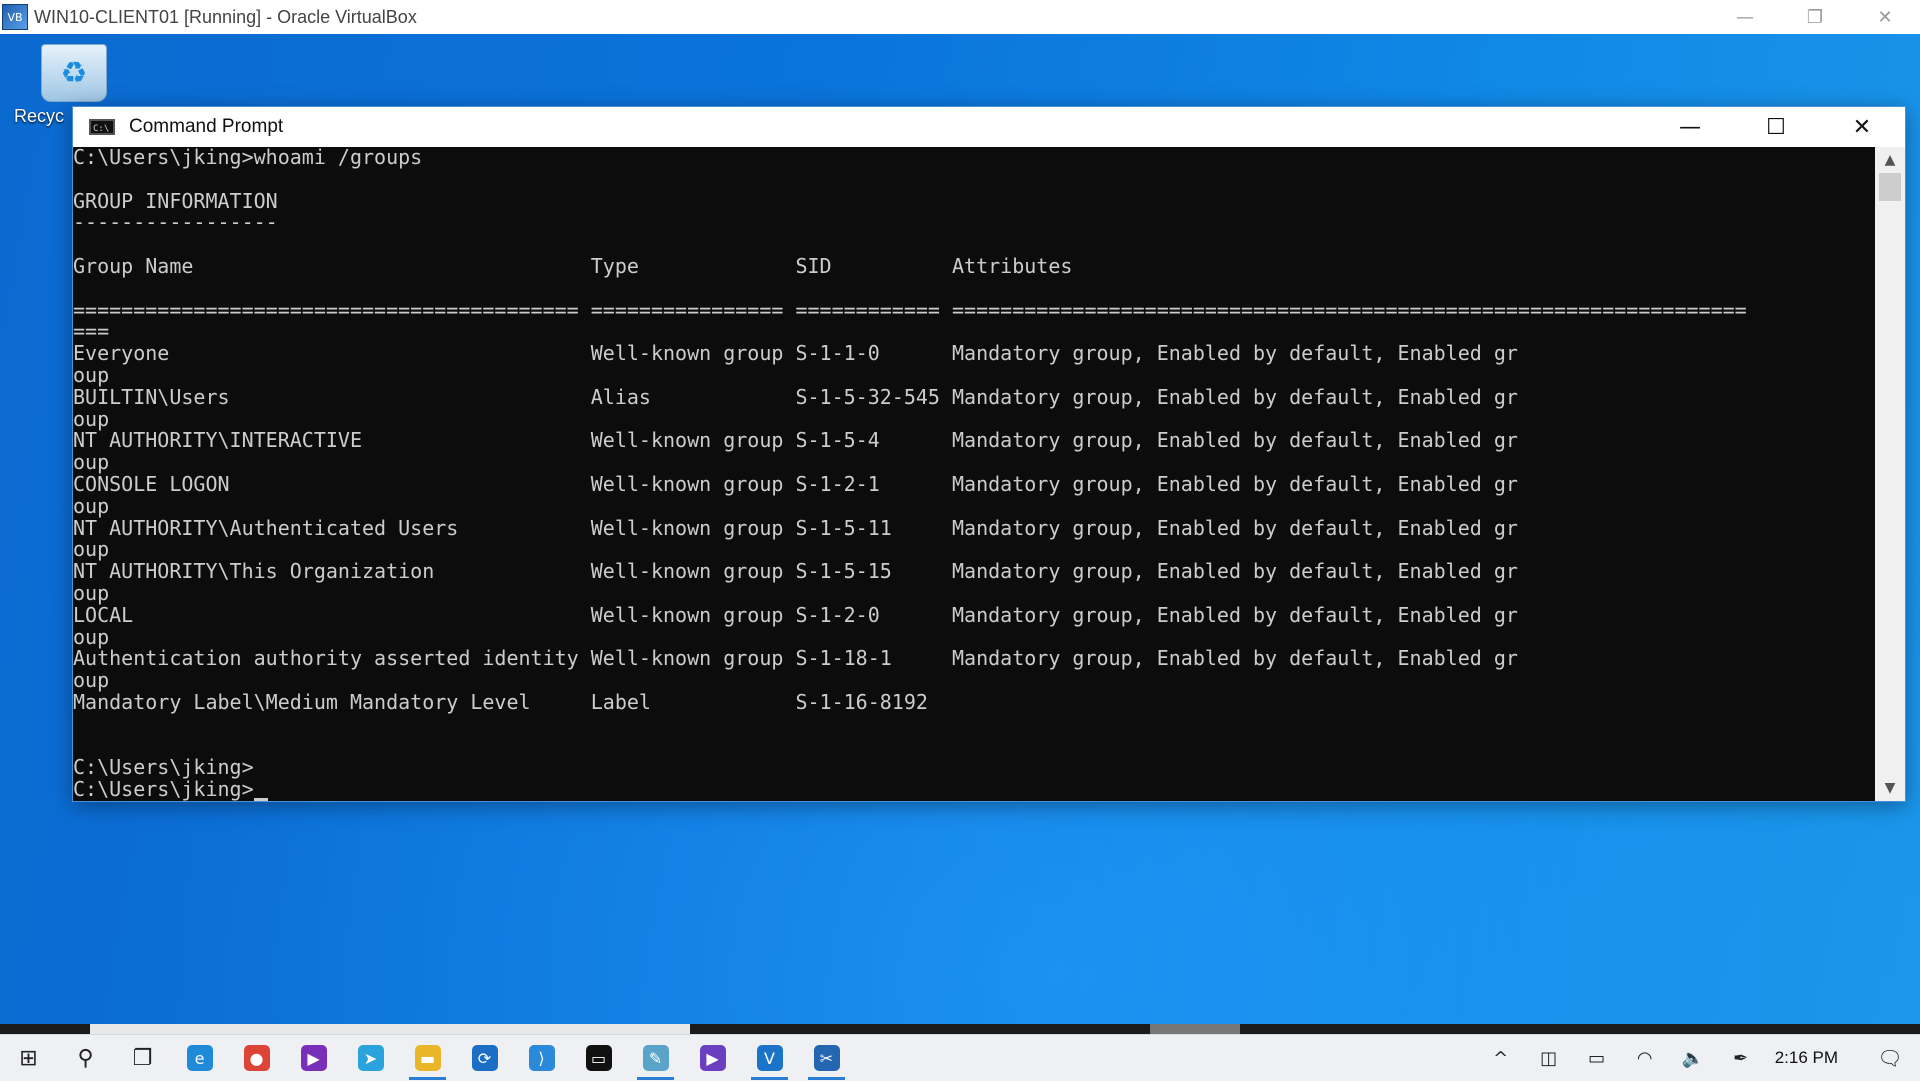  I want to click on scroll-down-arrow-icon: ▼, so click(1890, 788).